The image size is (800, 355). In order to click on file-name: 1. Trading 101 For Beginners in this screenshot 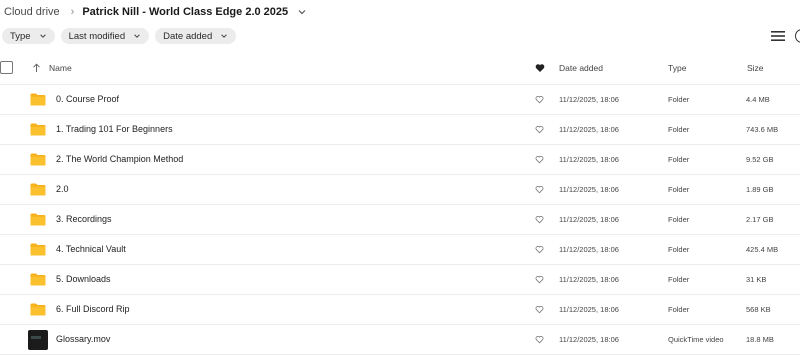, I will do `click(114, 129)`.